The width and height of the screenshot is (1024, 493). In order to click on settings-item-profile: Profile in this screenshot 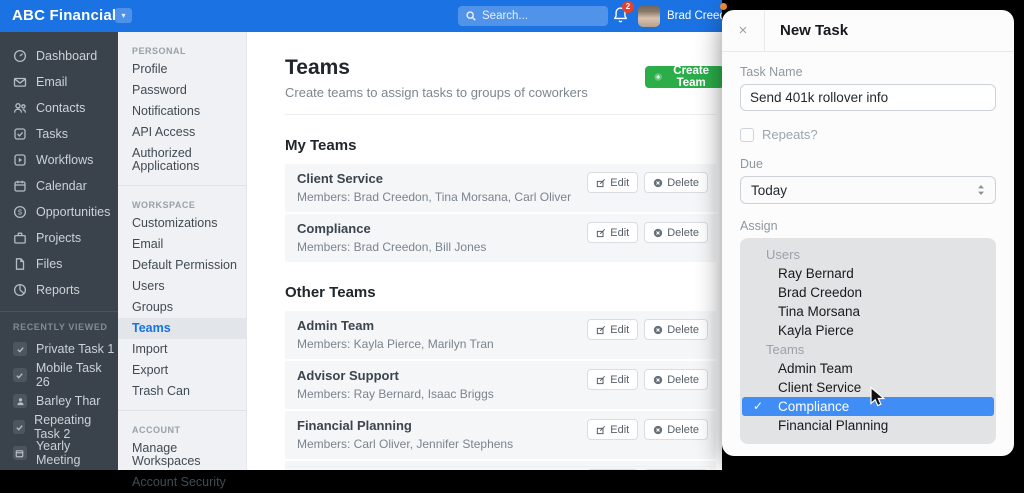, I will do `click(182, 69)`.